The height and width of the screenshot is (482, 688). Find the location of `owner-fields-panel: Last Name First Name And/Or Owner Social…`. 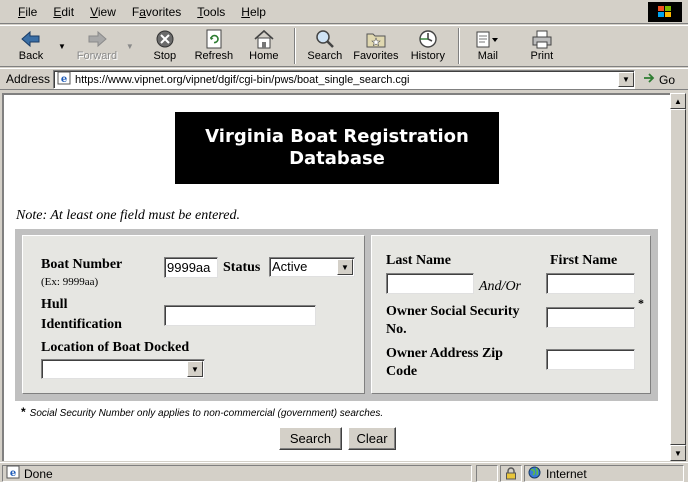

owner-fields-panel: Last Name First Name And/Or Owner Social… is located at coordinates (511, 314).